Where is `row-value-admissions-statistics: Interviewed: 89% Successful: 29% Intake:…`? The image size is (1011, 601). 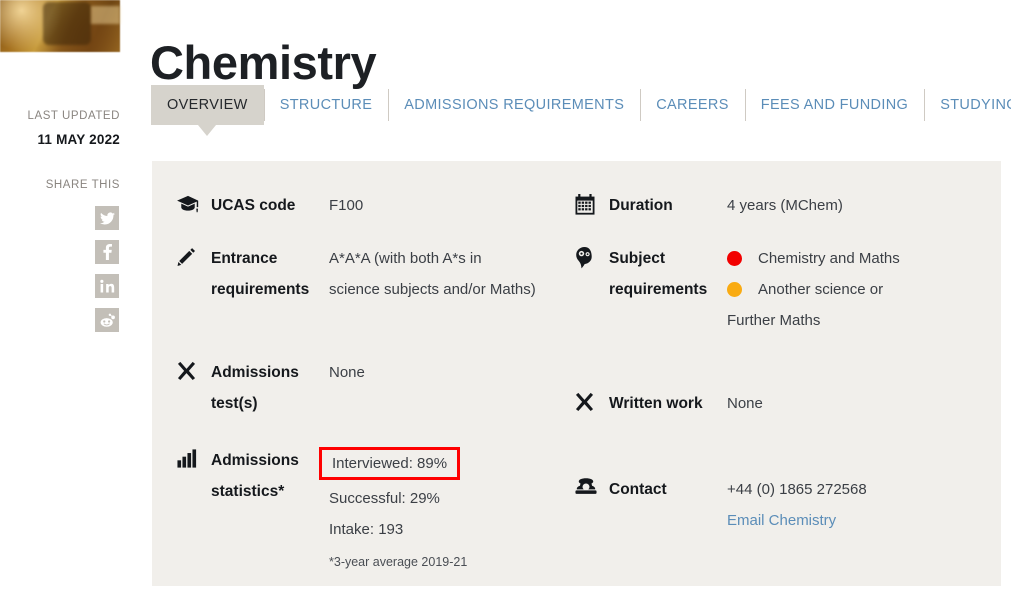 row-value-admissions-statistics: Interviewed: 89% Successful: 29% Intake:… is located at coordinates (393, 510).